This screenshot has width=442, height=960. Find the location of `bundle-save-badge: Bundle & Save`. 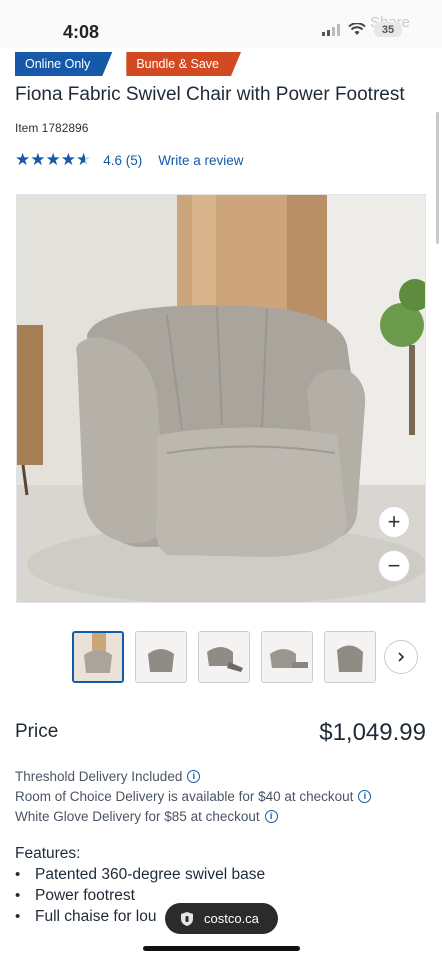

bundle-save-badge: Bundle & Save is located at coordinates (183, 64).